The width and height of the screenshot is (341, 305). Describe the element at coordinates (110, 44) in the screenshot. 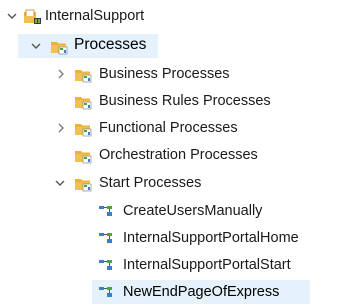

I see `tree-node-label: Processes` at that location.